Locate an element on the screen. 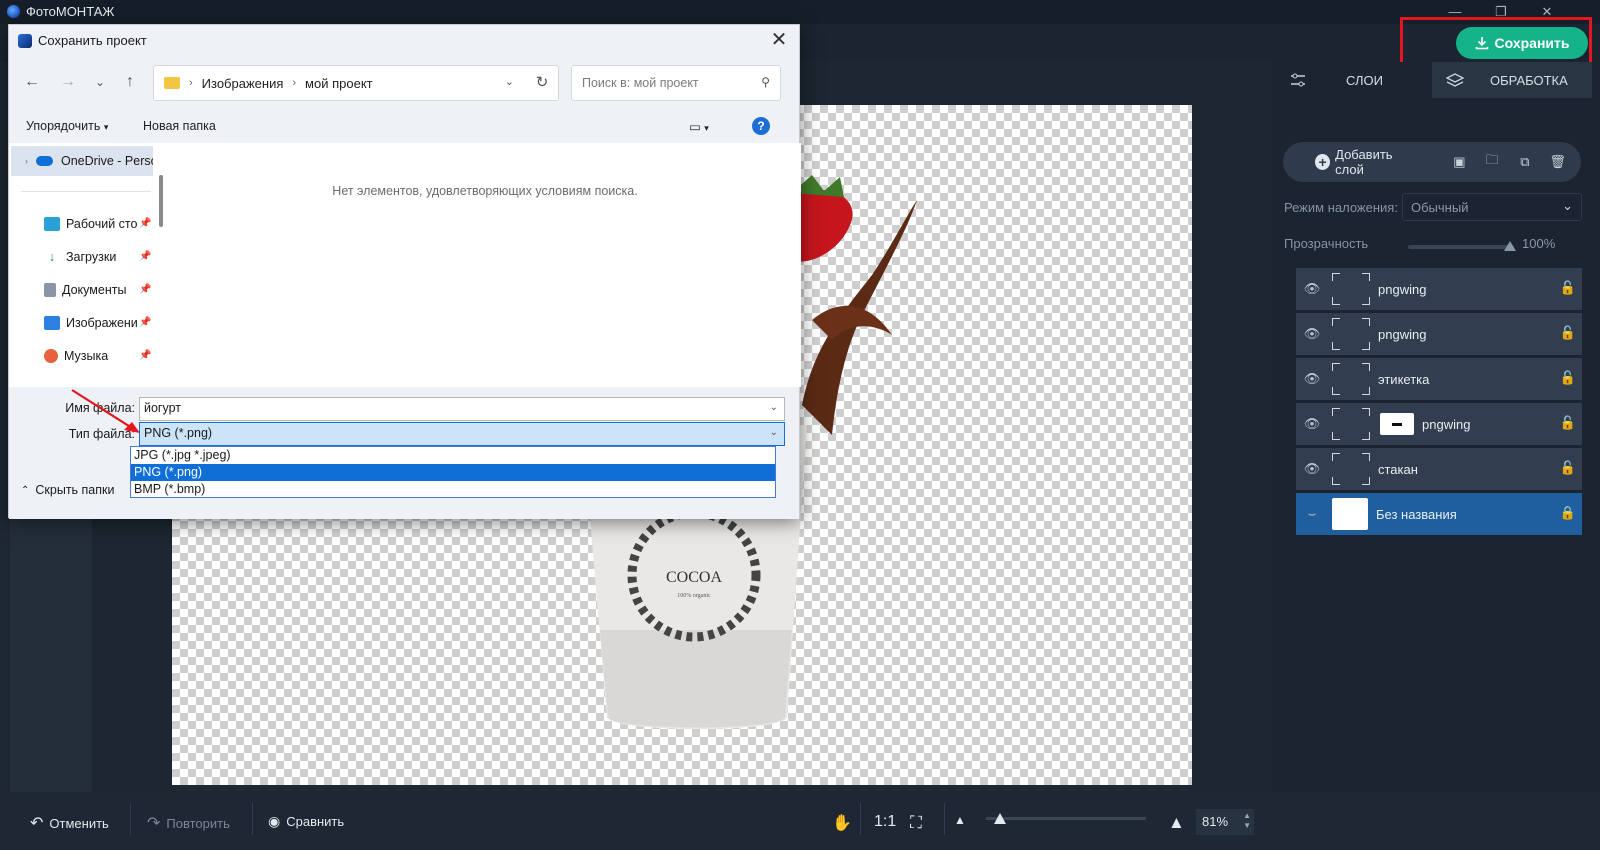 The width and height of the screenshot is (1600, 850). eye-closed-icon: ⌣ is located at coordinates (1312, 514).